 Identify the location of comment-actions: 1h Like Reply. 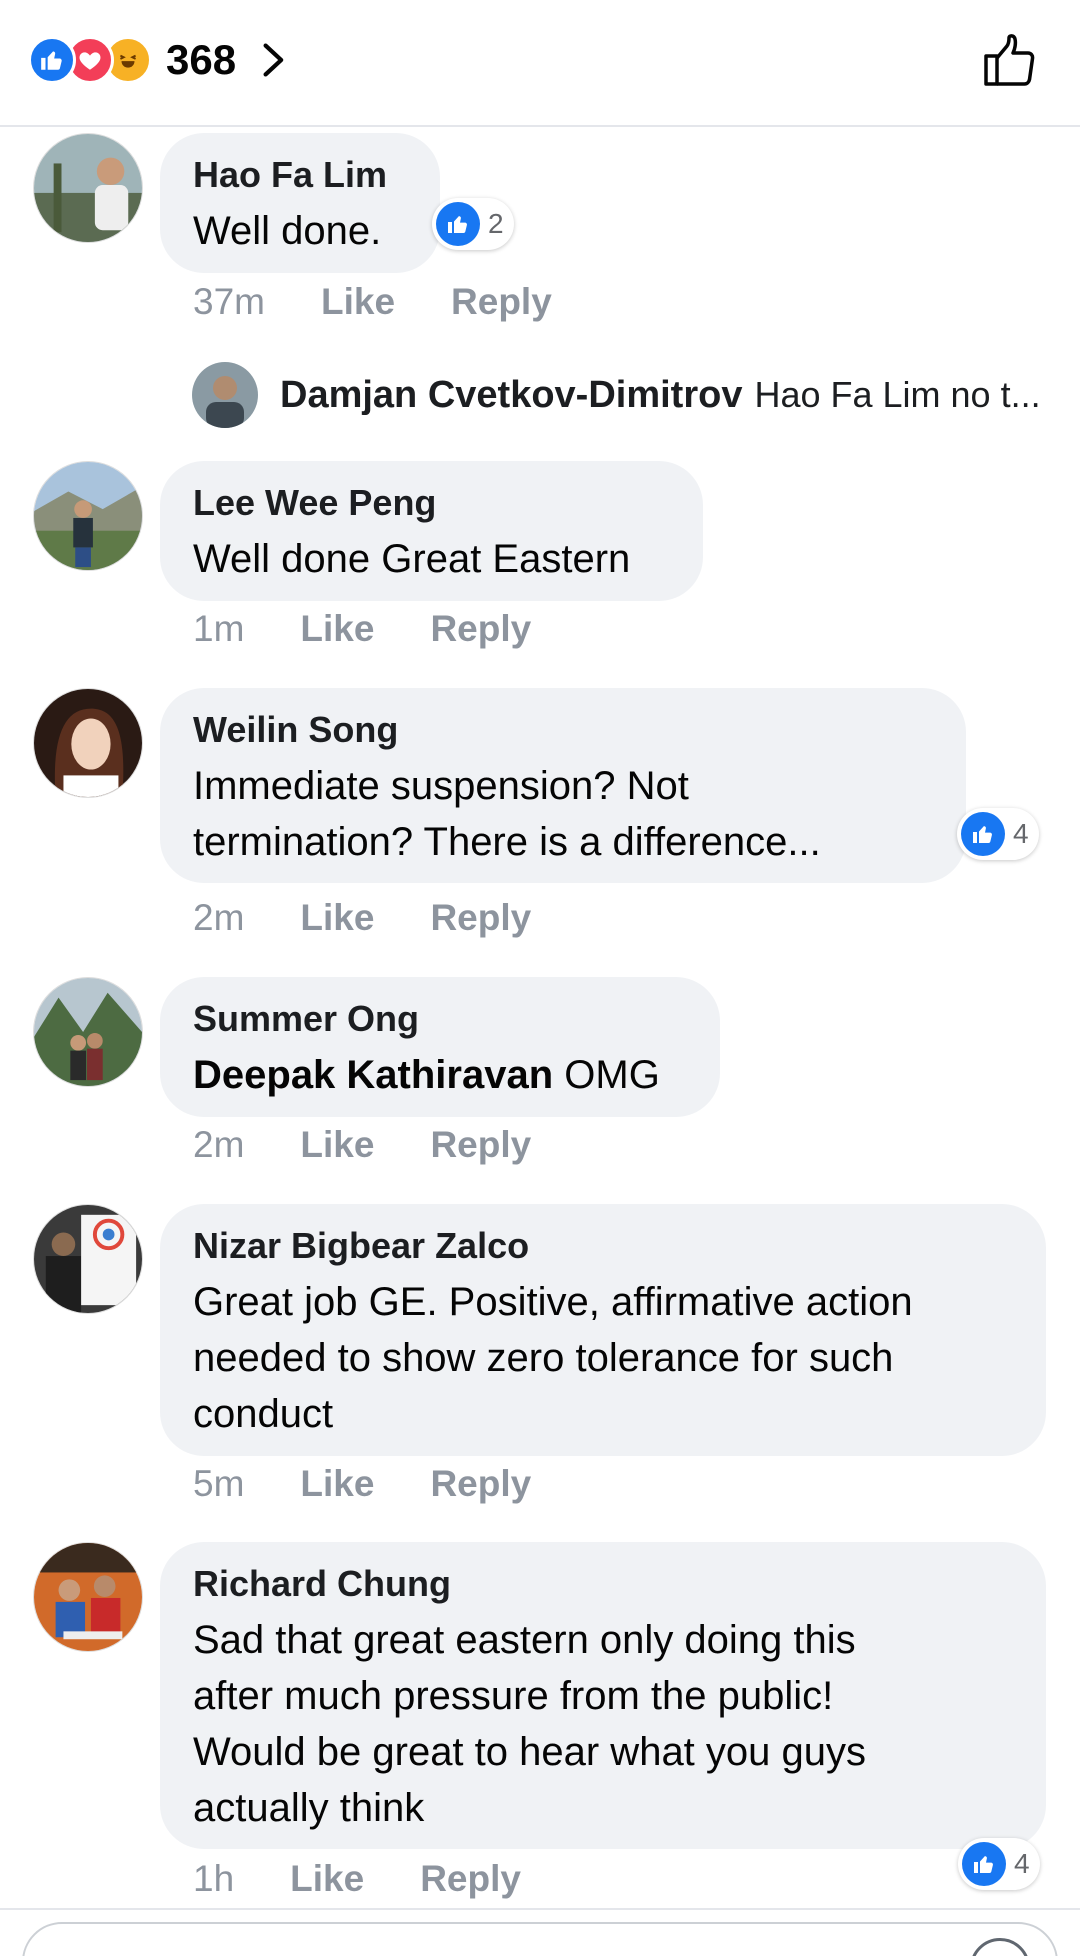
(357, 1879).